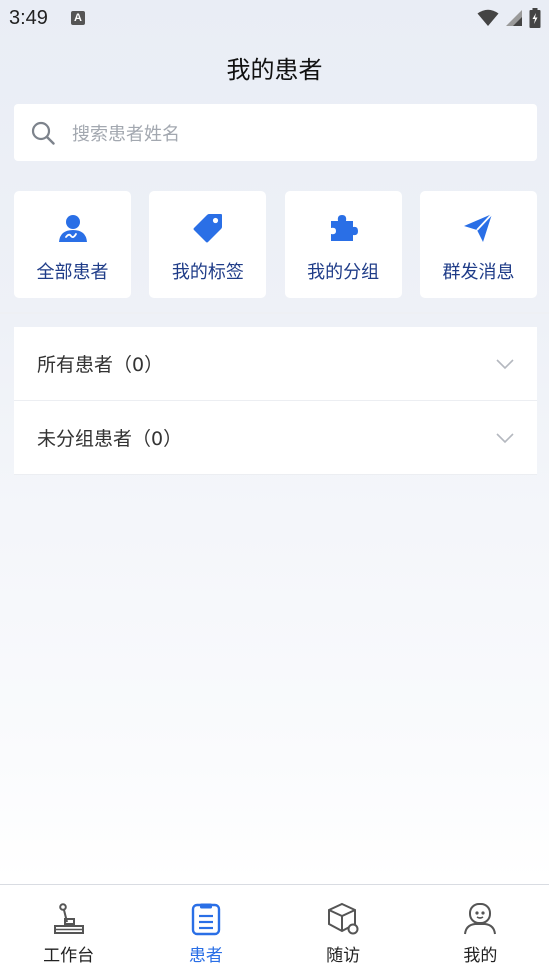  Describe the element at coordinates (275, 132) in the screenshot. I see `search-input: 搜索患者姓名` at that location.